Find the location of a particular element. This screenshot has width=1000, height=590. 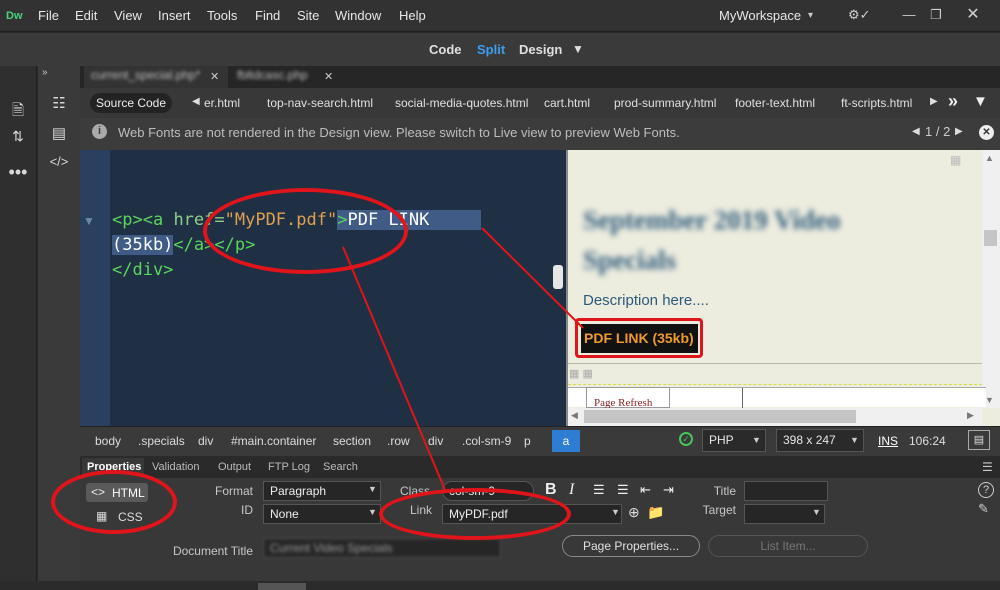

annotation-line-code-to-link is located at coordinates (394, 368).